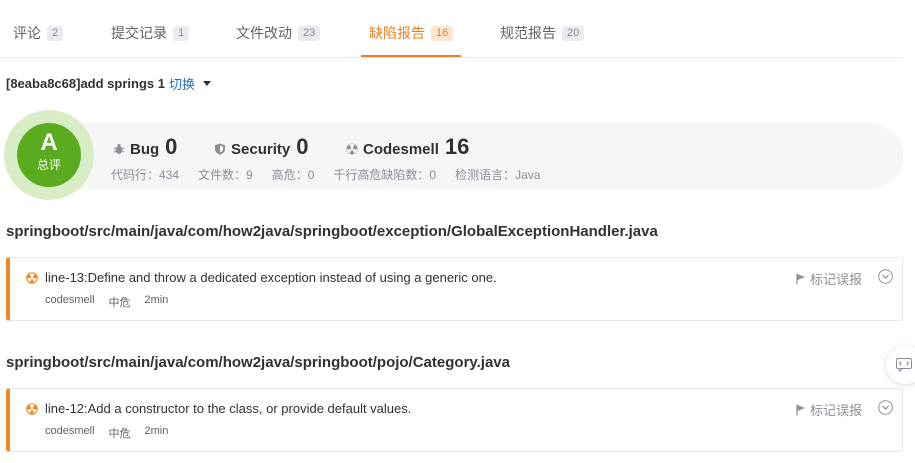 Image resolution: width=915 pixels, height=463 pixels. What do you see at coordinates (904, 365) in the screenshot?
I see `code-icon` at bounding box center [904, 365].